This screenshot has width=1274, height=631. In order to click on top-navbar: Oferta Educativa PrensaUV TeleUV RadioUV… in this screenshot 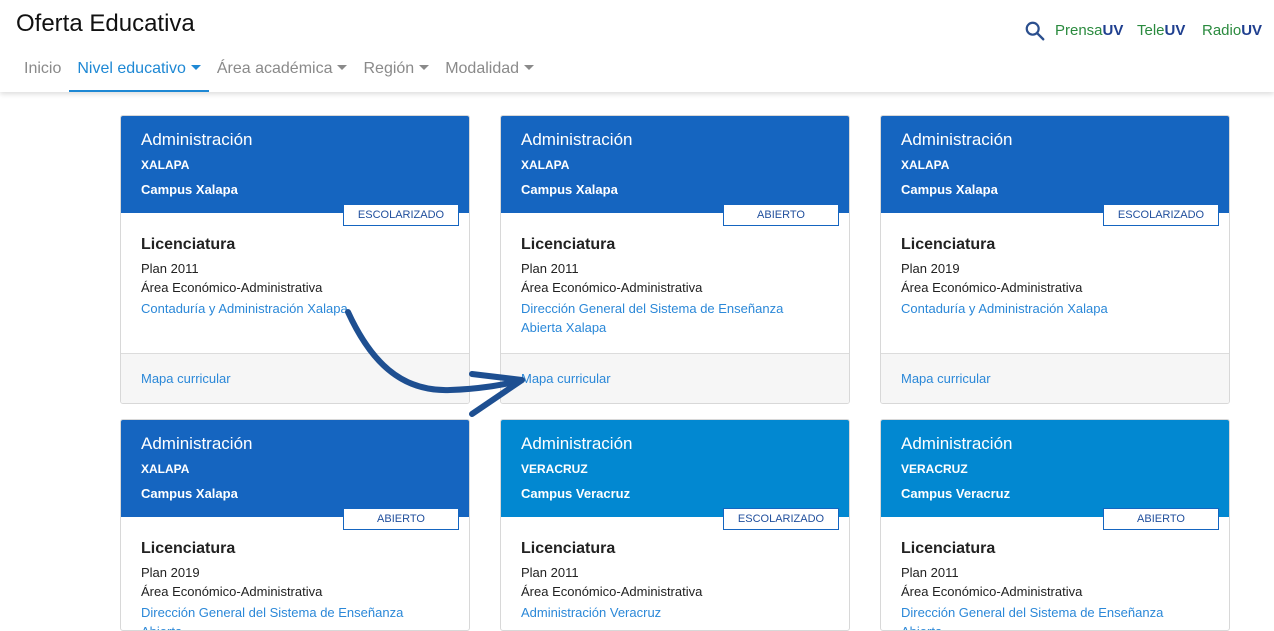, I will do `click(637, 46)`.